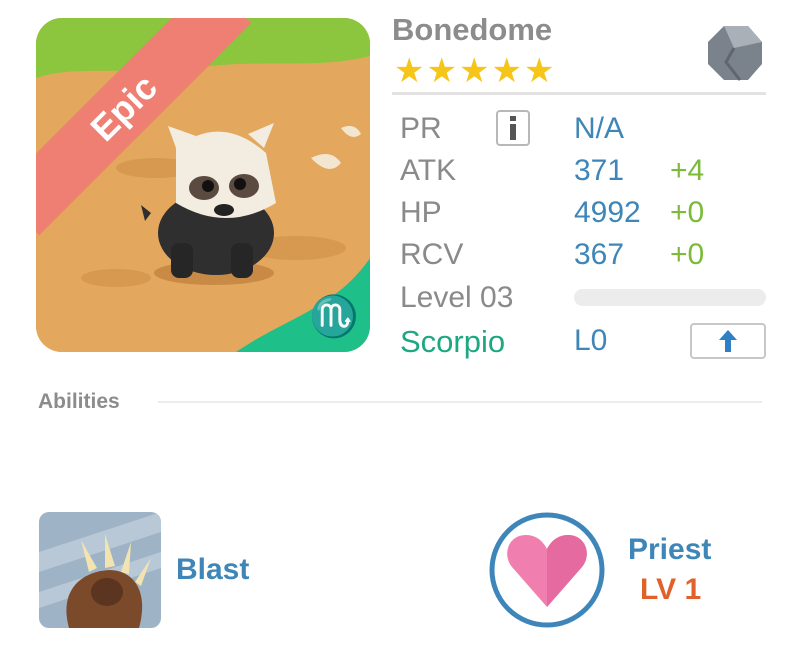 The width and height of the screenshot is (800, 649). I want to click on heart-class-icon, so click(547, 570).